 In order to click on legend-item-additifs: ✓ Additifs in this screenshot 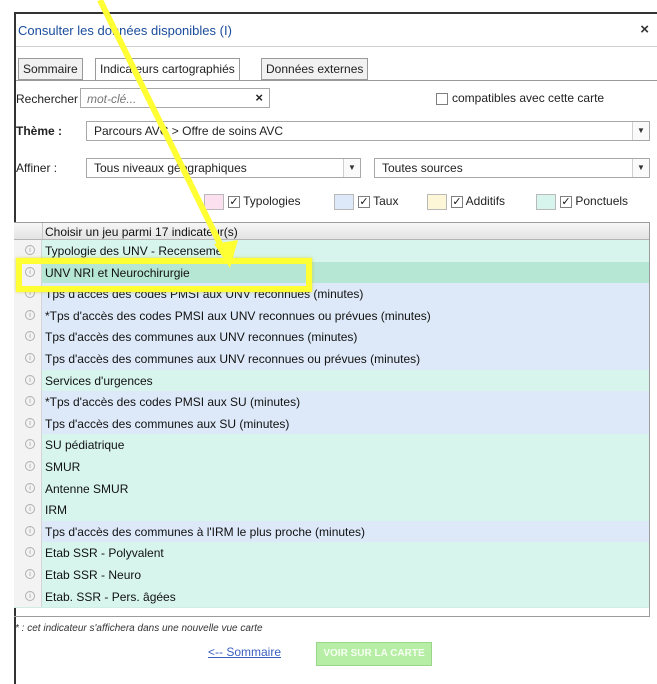, I will do `click(466, 202)`.